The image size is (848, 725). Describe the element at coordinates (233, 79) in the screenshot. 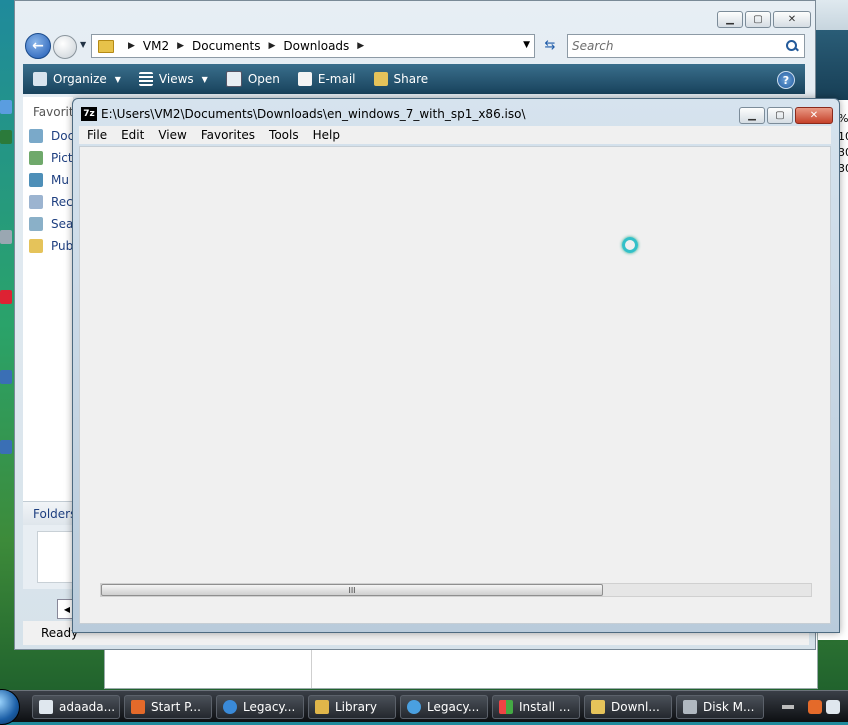

I see `open-icon` at that location.